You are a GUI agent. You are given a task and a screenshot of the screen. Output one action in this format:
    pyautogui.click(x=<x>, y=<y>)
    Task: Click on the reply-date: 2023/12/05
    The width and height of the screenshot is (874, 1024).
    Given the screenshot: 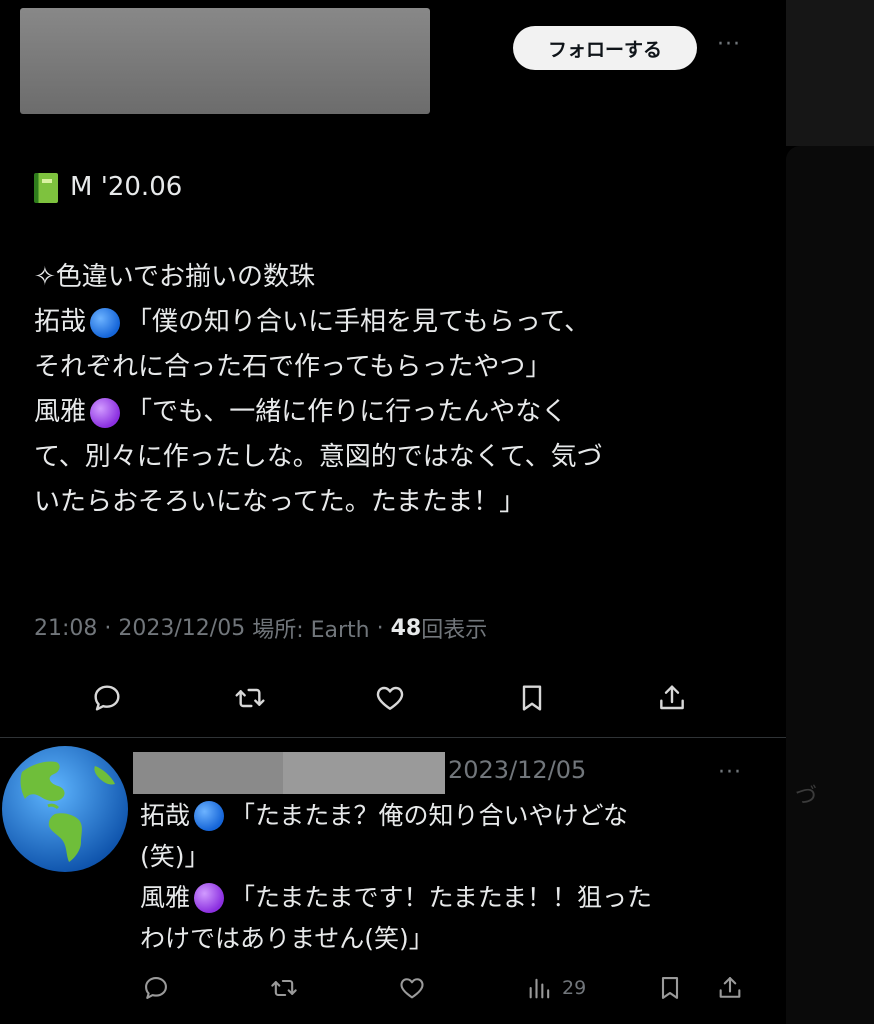 What is the action you would take?
    pyautogui.click(x=517, y=770)
    